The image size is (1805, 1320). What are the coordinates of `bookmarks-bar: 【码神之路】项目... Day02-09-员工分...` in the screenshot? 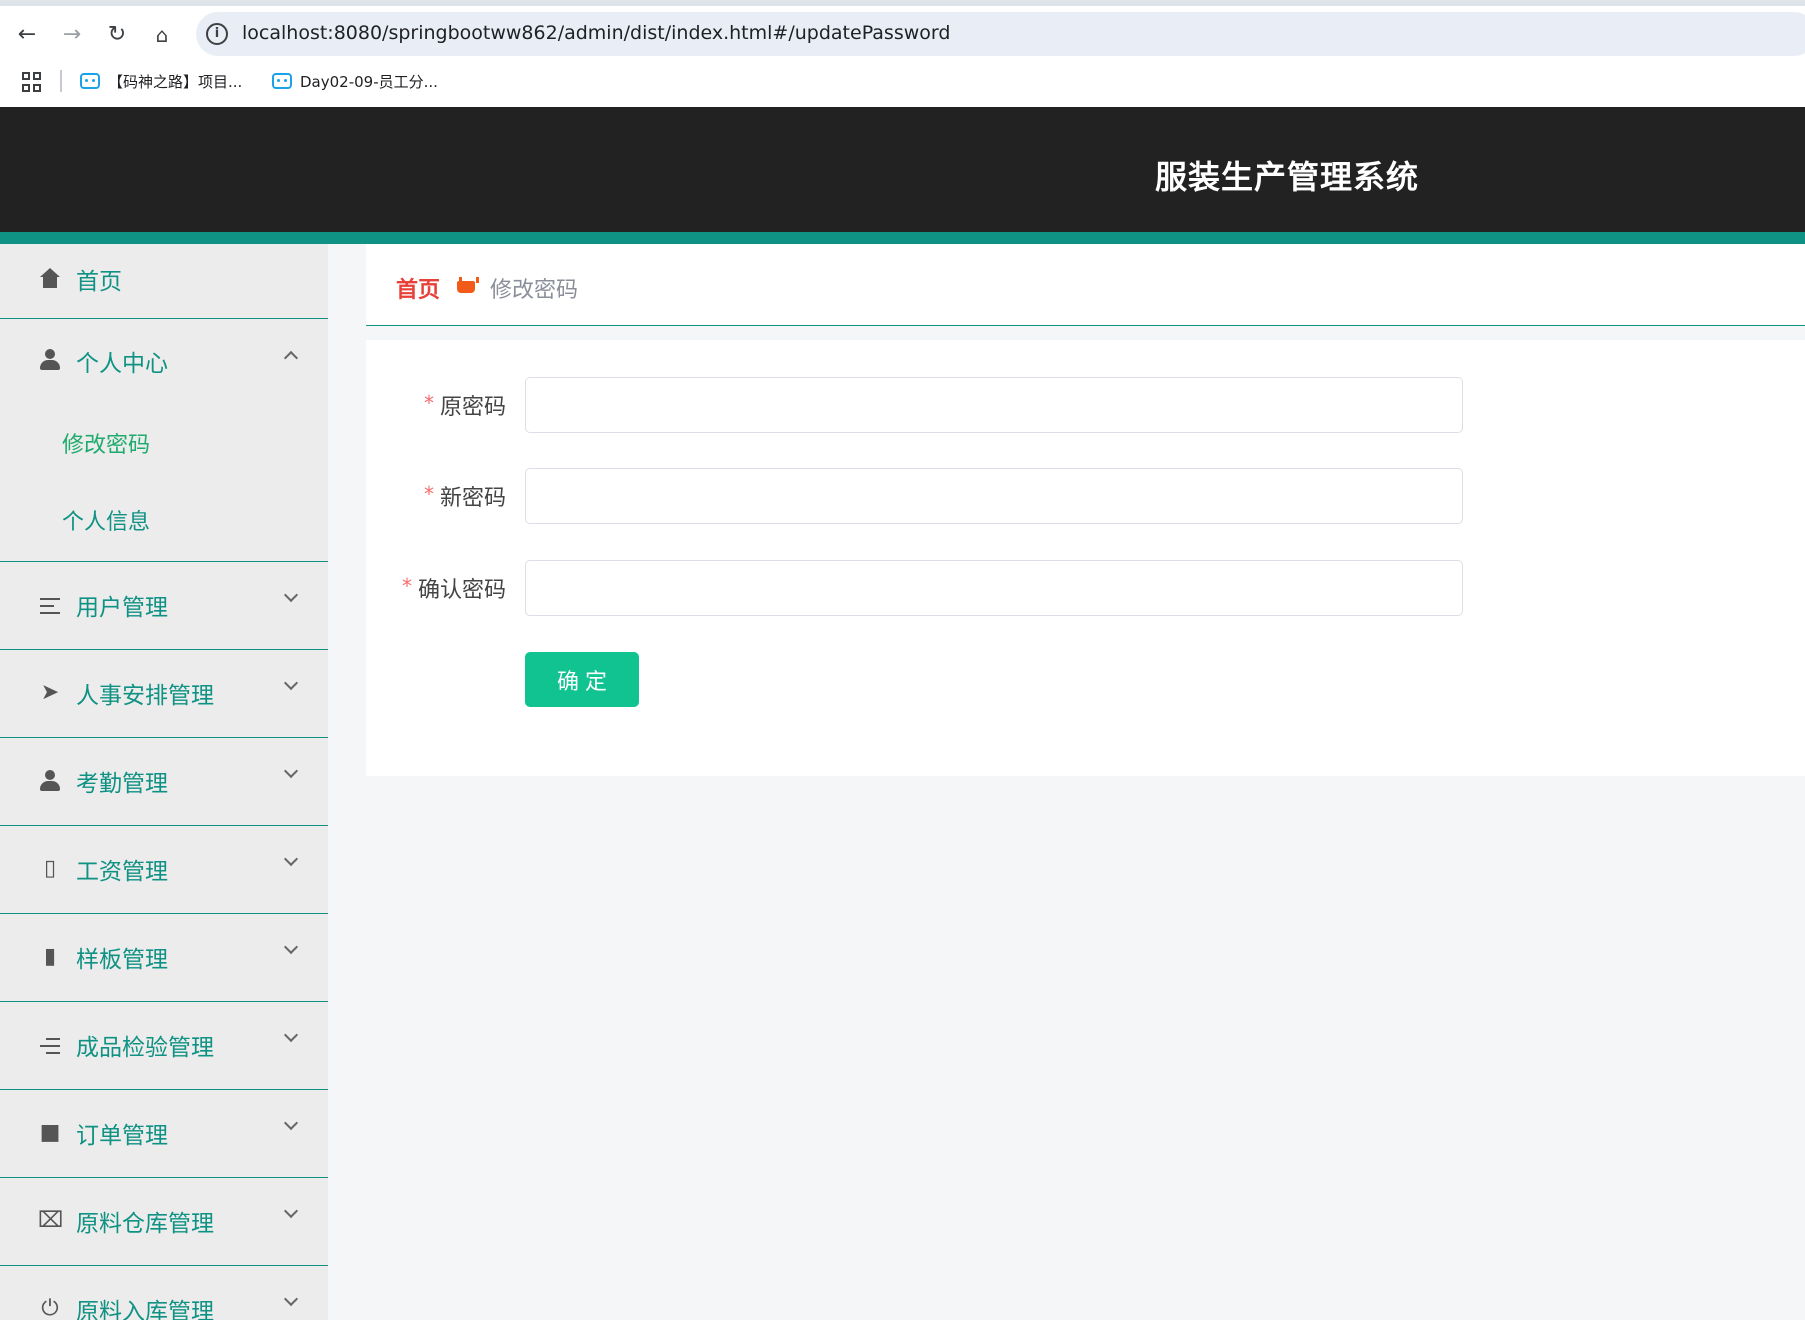 It's located at (902, 82).